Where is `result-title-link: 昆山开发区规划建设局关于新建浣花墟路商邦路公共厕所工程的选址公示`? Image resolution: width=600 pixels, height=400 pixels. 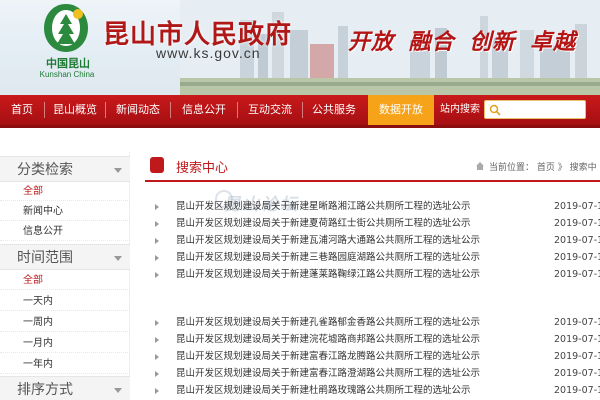 result-title-link: 昆山开发区规划建设局关于新建浣花墟路商邦路公共厕所工程的选址公示 is located at coordinates (328, 339).